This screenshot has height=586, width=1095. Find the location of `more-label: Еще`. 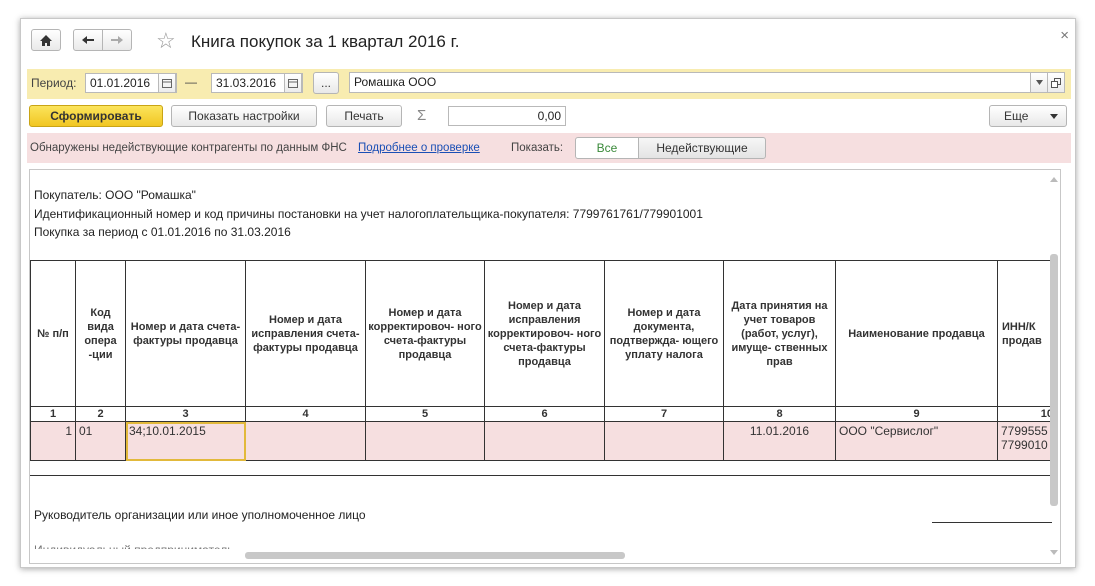

more-label: Еще is located at coordinates (1016, 116).